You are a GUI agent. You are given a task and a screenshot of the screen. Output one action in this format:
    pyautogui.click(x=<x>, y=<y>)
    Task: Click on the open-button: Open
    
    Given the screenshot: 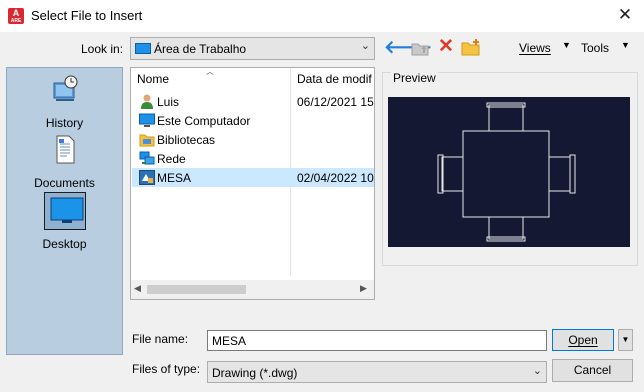 What is the action you would take?
    pyautogui.click(x=583, y=340)
    